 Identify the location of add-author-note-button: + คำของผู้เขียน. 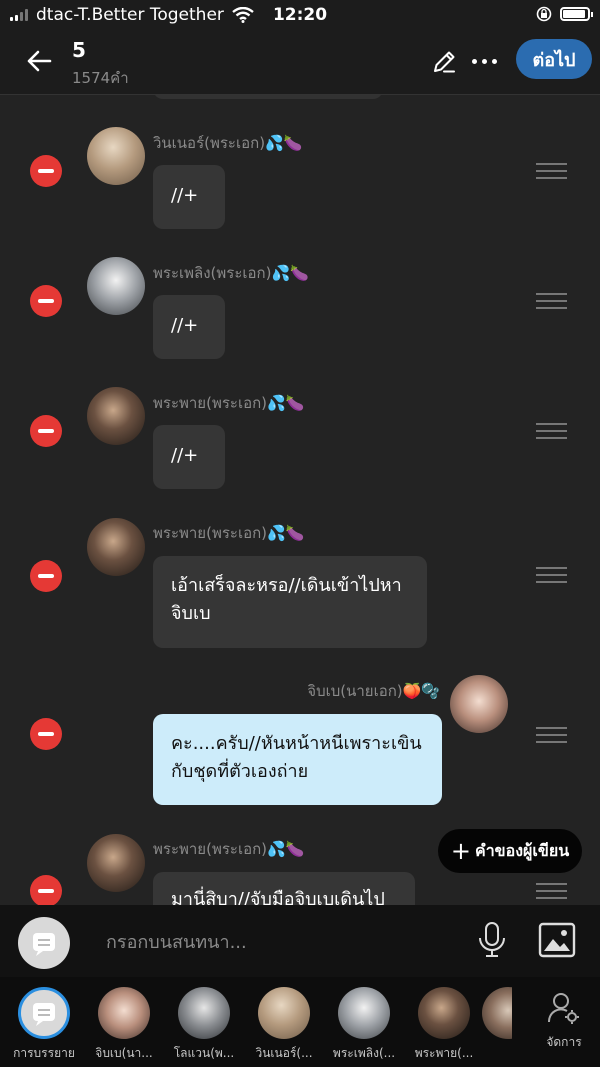
(510, 851).